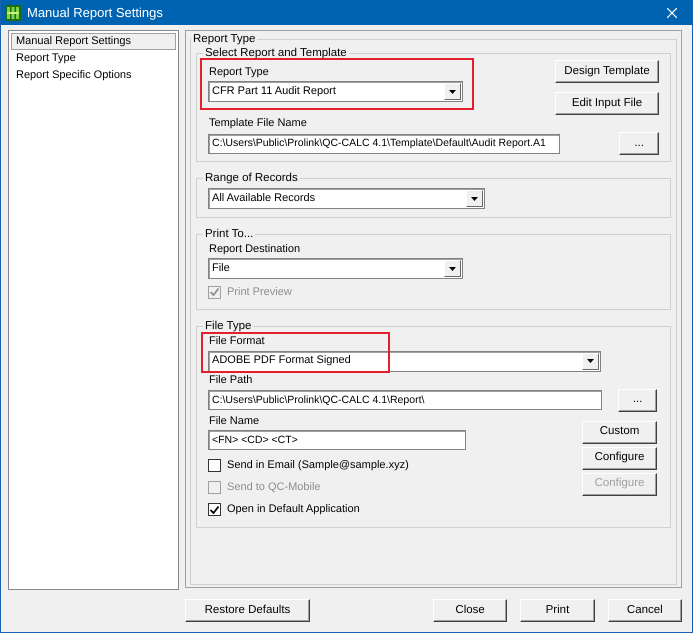 The image size is (693, 633). I want to click on file-name-field: <FN> <CD> <CT>, so click(337, 440).